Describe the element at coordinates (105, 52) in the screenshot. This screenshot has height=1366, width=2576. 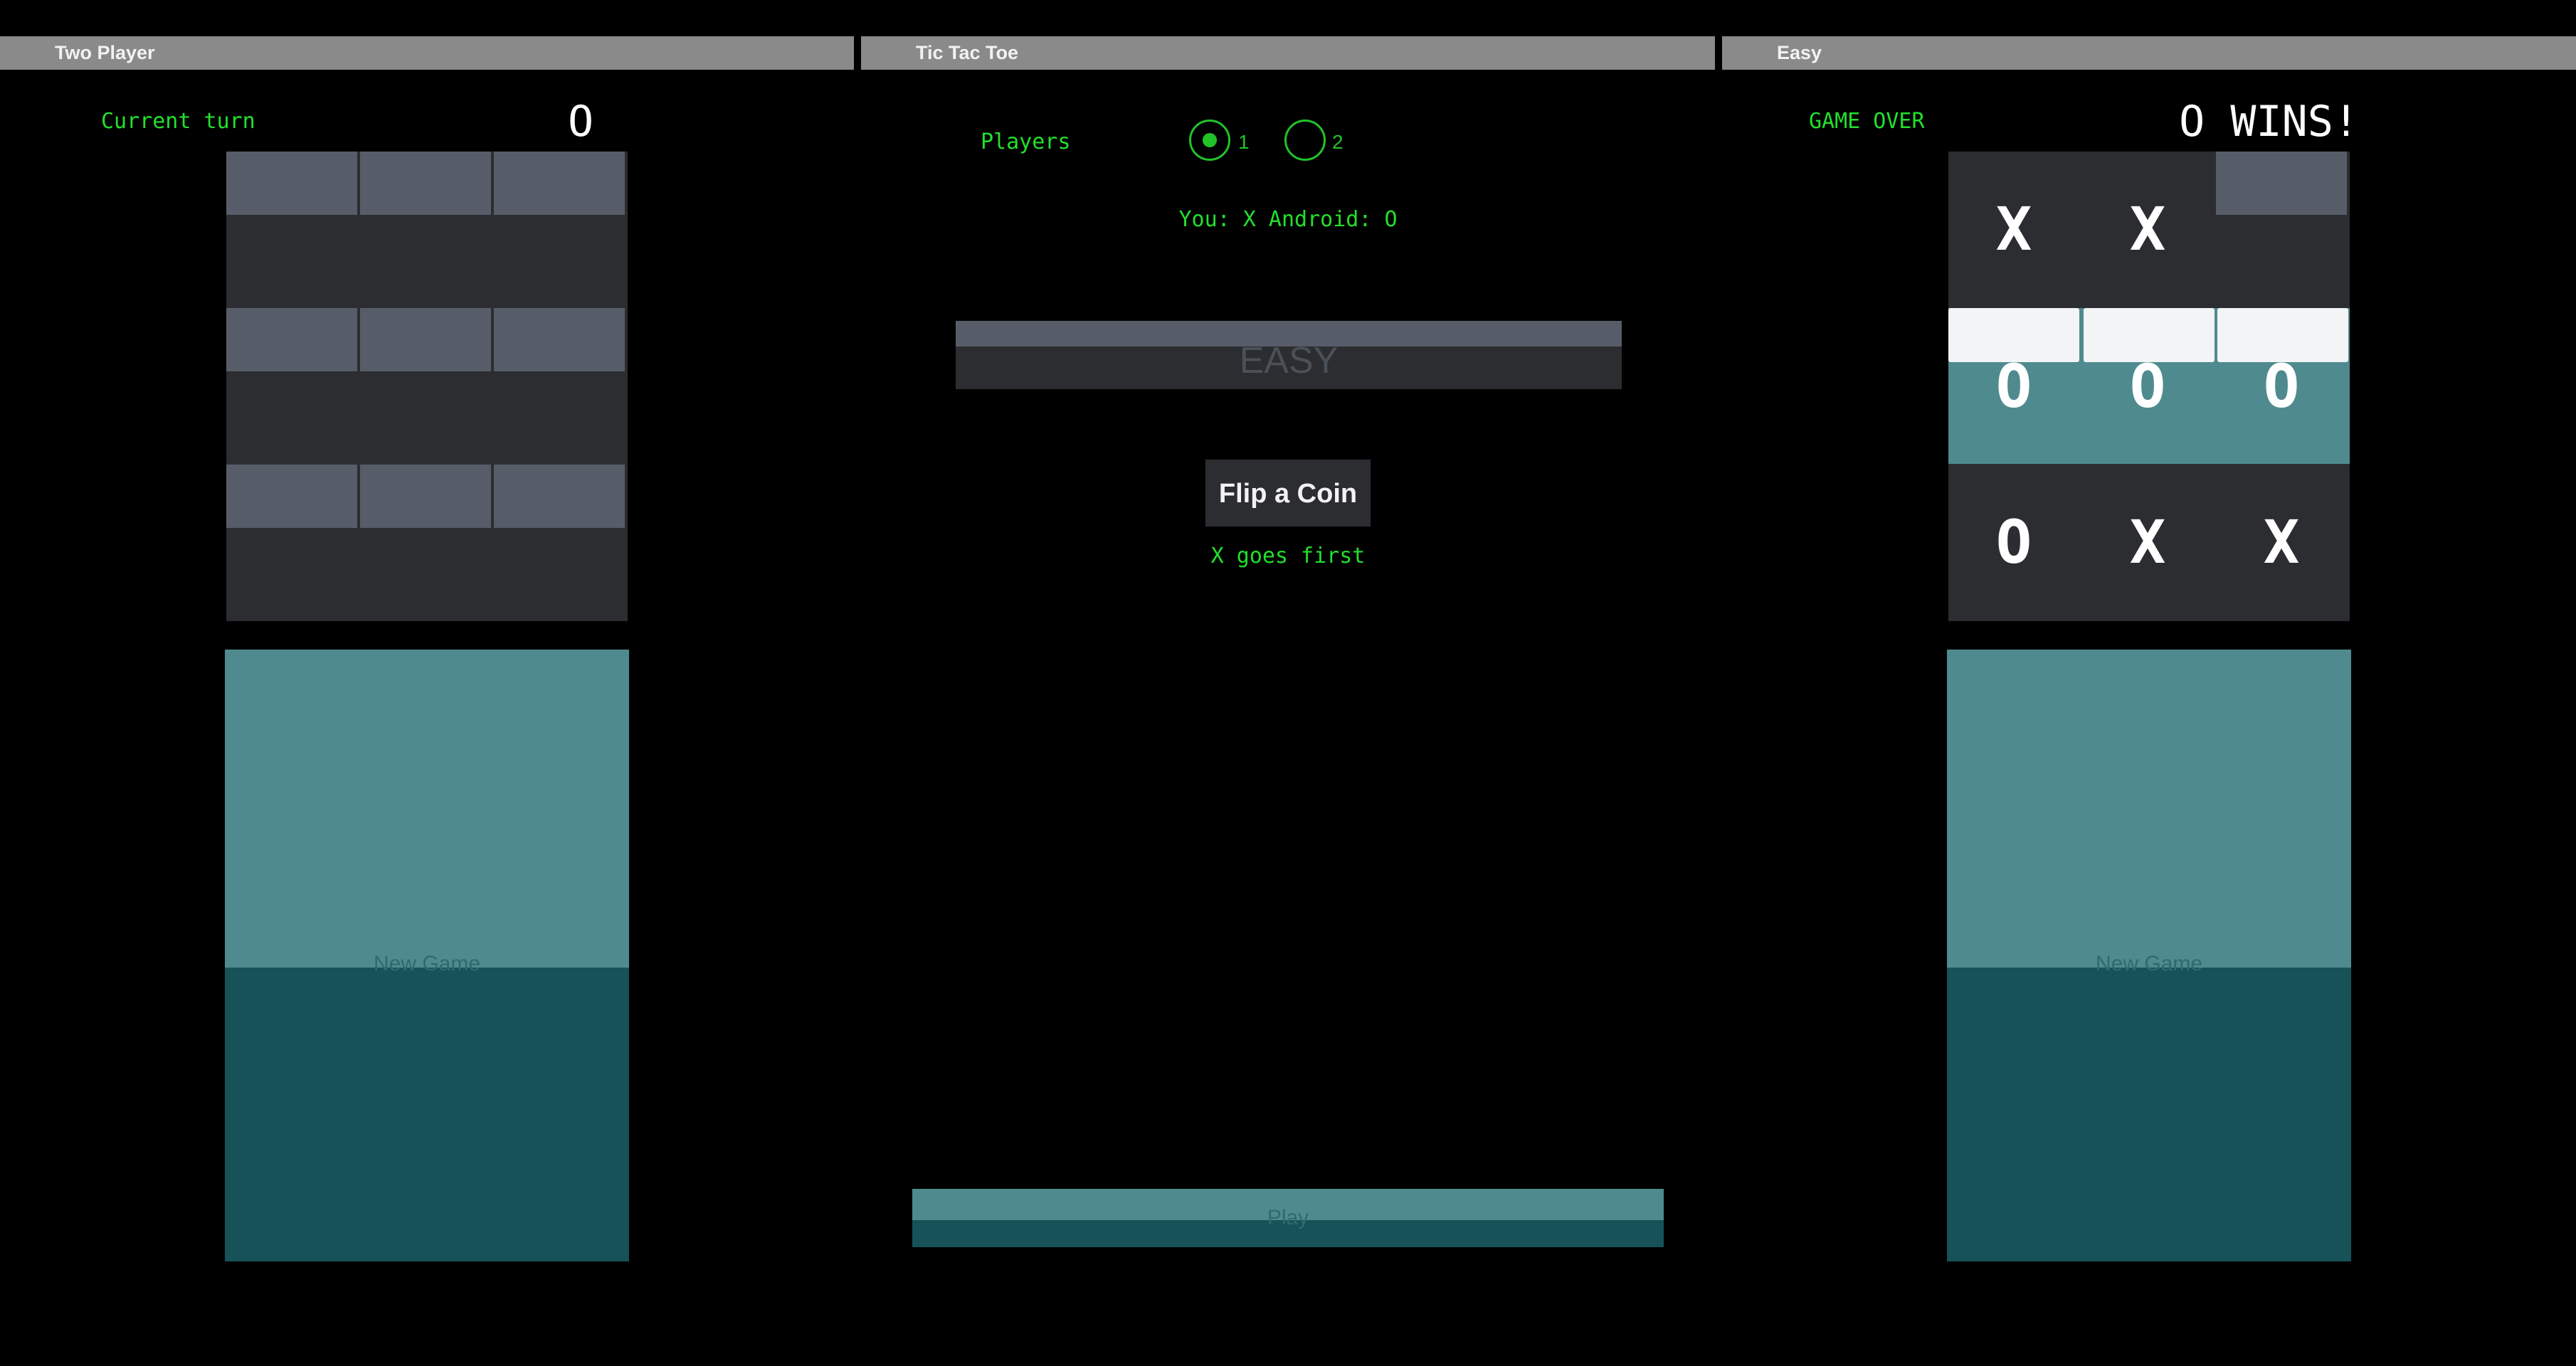
I see `title-two-player: Two Player` at that location.